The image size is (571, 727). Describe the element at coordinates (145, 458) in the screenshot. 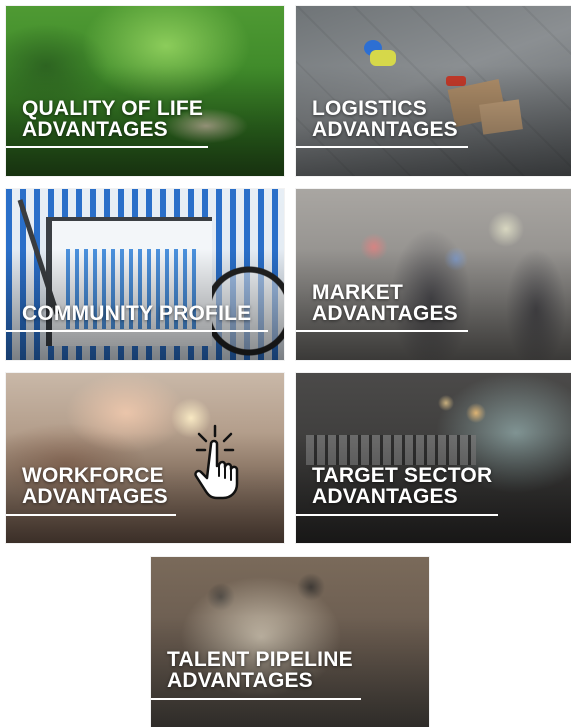

I see `tile-workforce-advantages: WORKFORCE ADVANTAGES` at that location.